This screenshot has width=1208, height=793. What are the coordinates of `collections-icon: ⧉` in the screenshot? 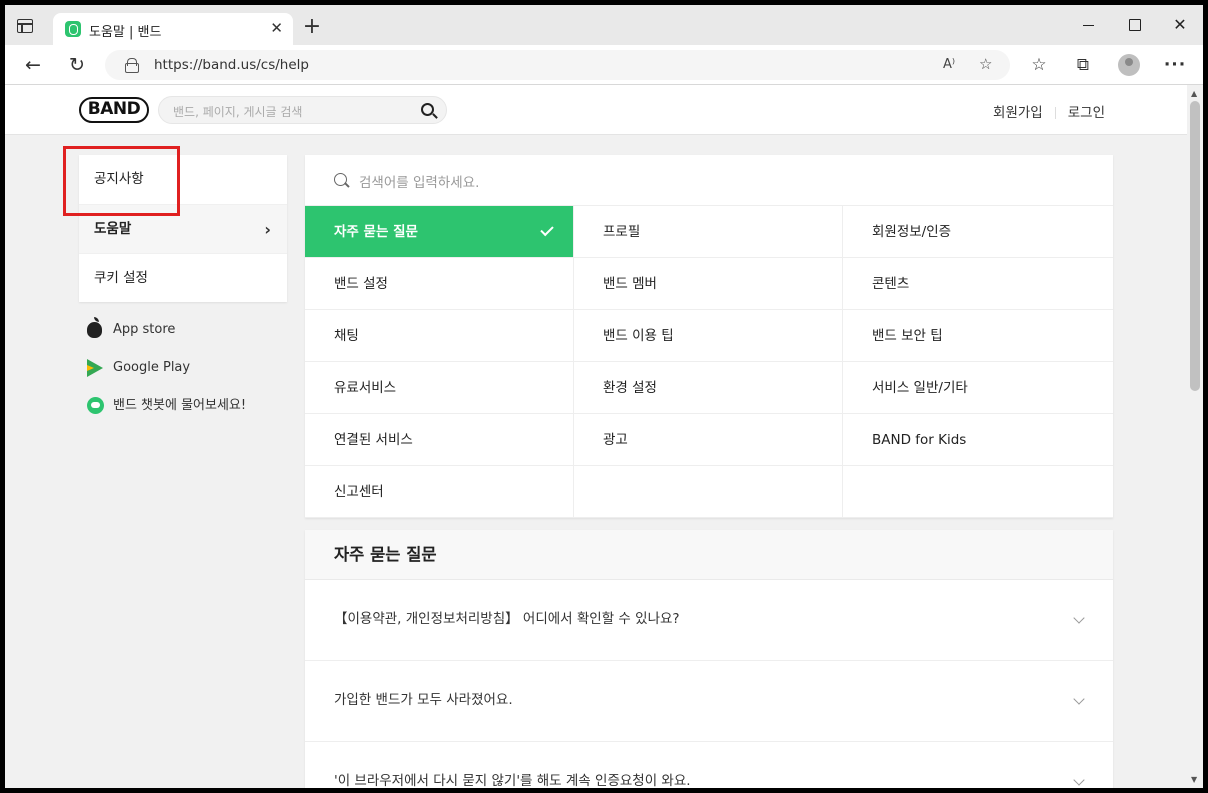 It's located at (1083, 65).